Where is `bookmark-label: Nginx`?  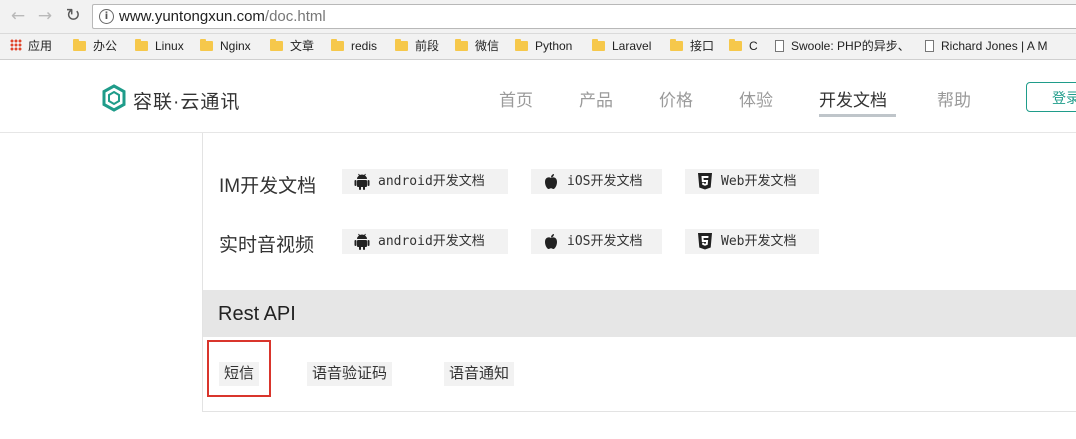 bookmark-label: Nginx is located at coordinates (235, 46).